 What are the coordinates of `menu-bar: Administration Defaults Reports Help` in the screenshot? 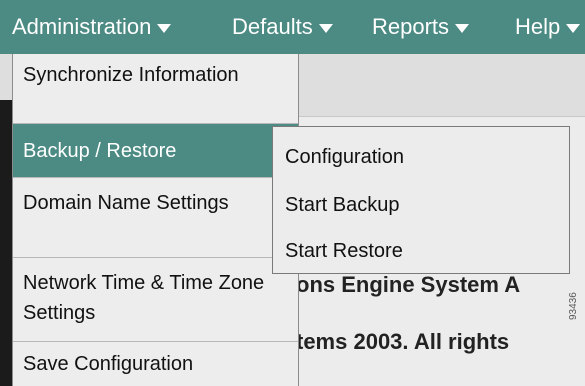 It's located at (292, 27).